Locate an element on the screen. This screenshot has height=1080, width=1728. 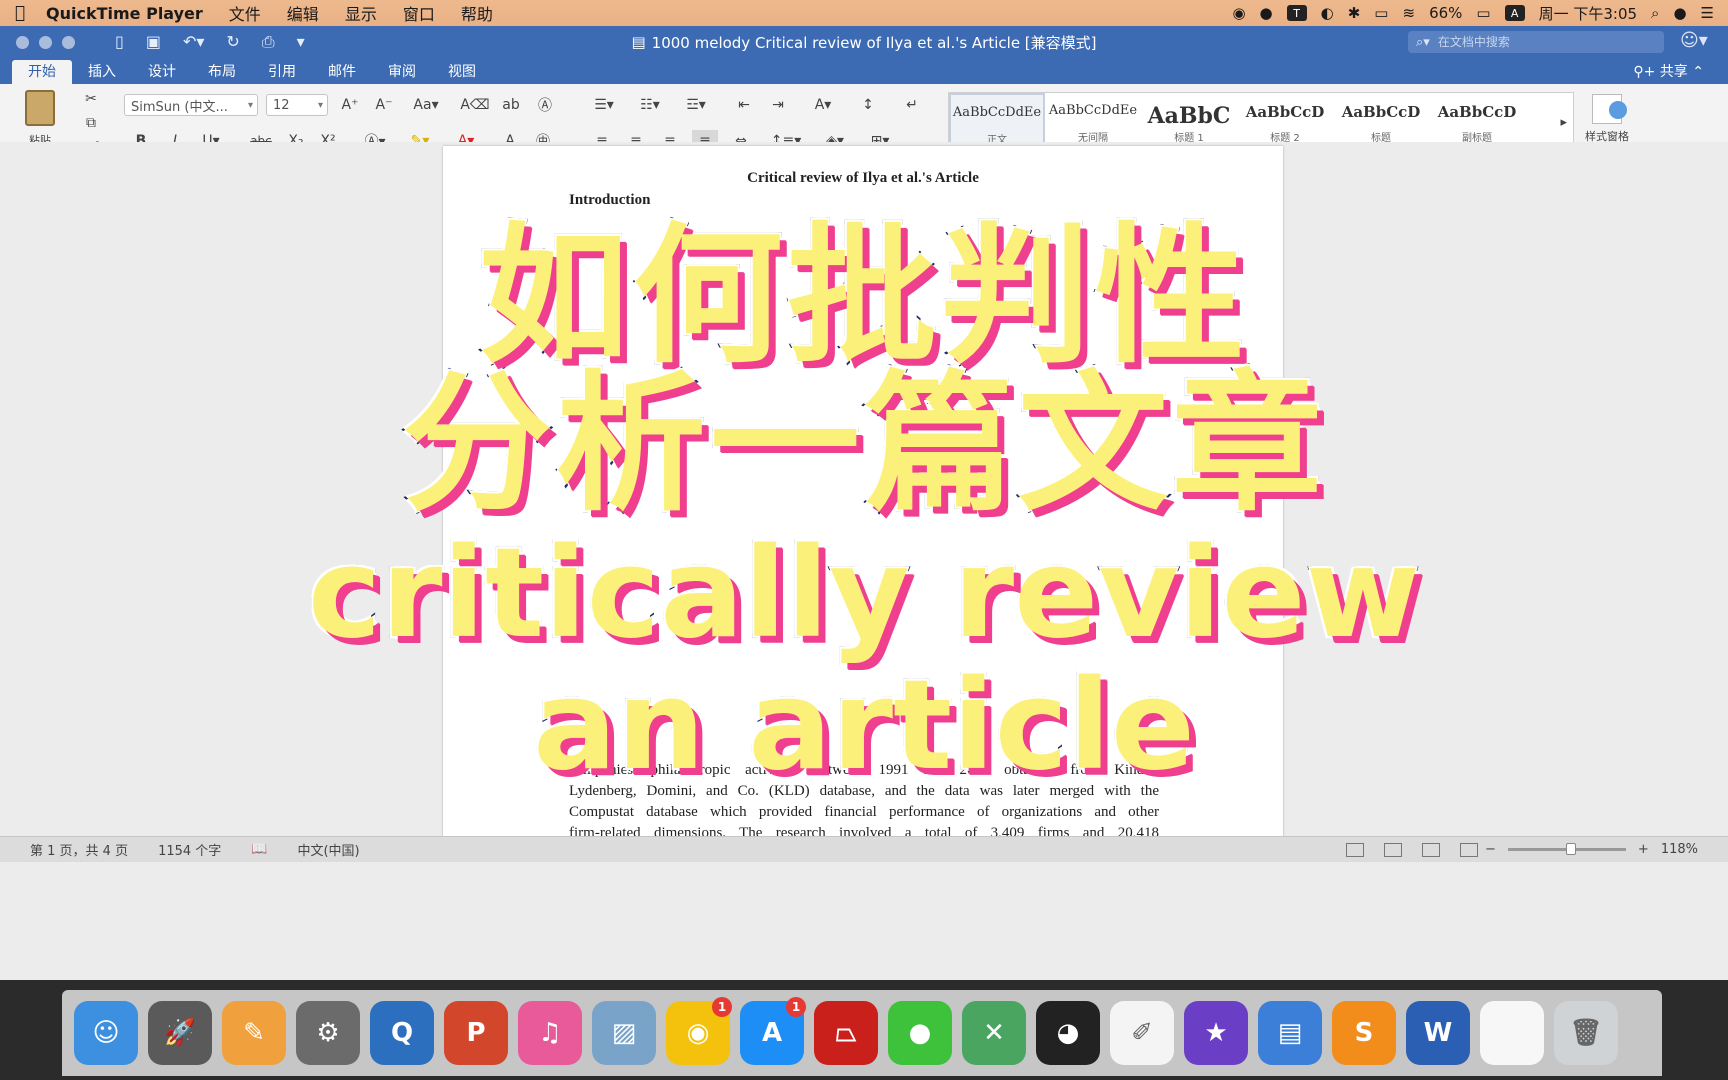
bluetooth-icon: ✱ is located at coordinates (1354, 13).